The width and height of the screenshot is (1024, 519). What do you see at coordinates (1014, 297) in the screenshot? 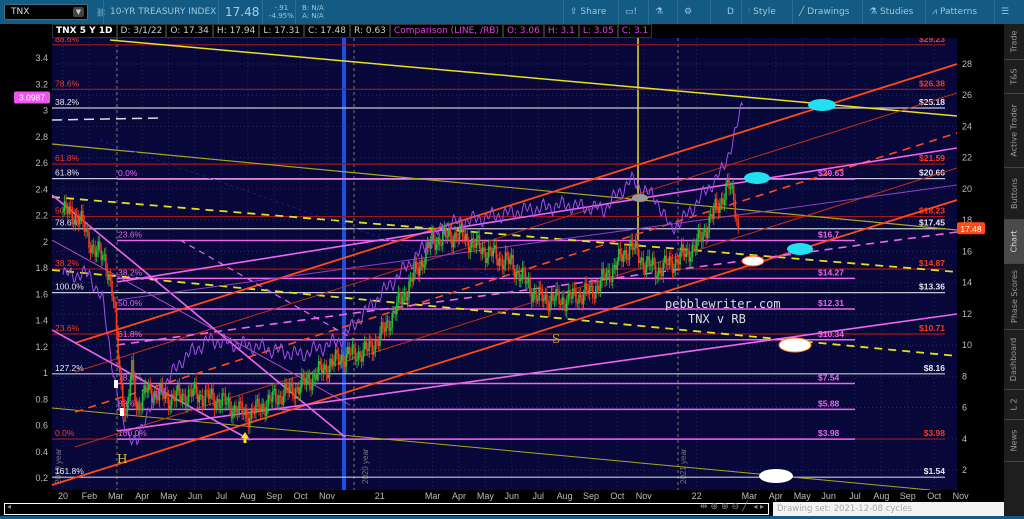
I see `side-tab-phase-scores: Phase Scores` at bounding box center [1014, 297].